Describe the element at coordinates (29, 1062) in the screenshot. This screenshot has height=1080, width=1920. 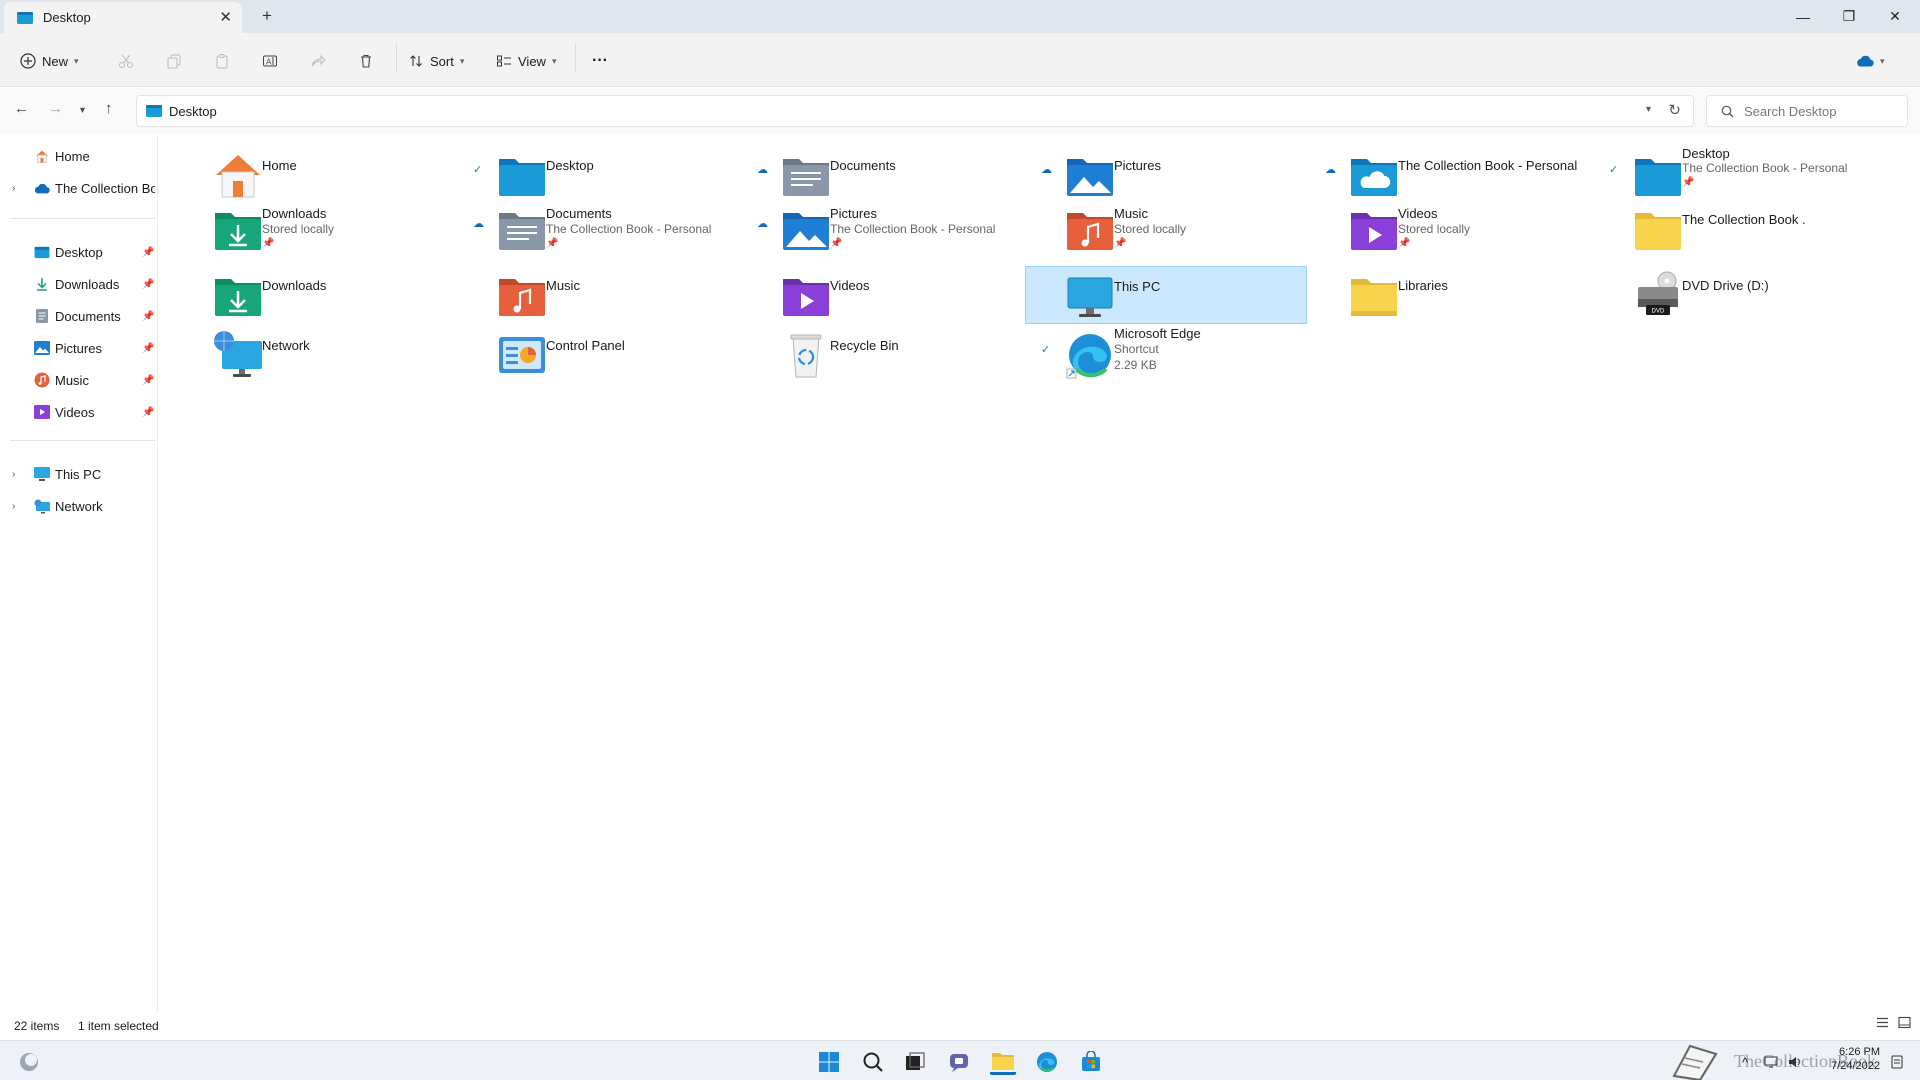
I see `widgets-button` at that location.